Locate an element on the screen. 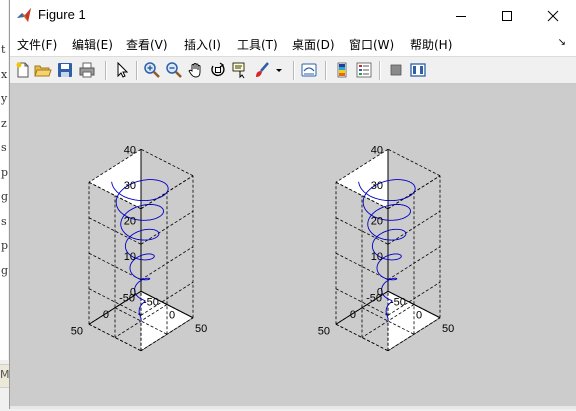 This screenshot has width=576, height=411. link-plot-icon is located at coordinates (309, 70).